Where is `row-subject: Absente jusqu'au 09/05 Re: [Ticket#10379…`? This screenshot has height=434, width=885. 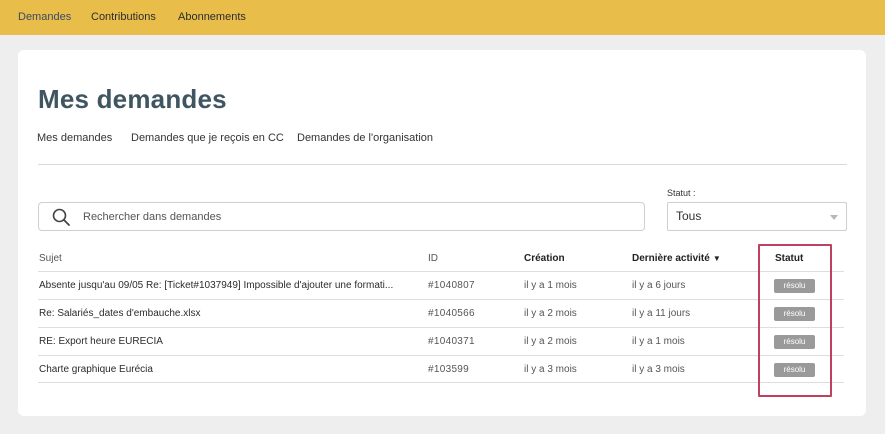 row-subject: Absente jusqu'au 09/05 Re: [Ticket#10379… is located at coordinates (229, 285).